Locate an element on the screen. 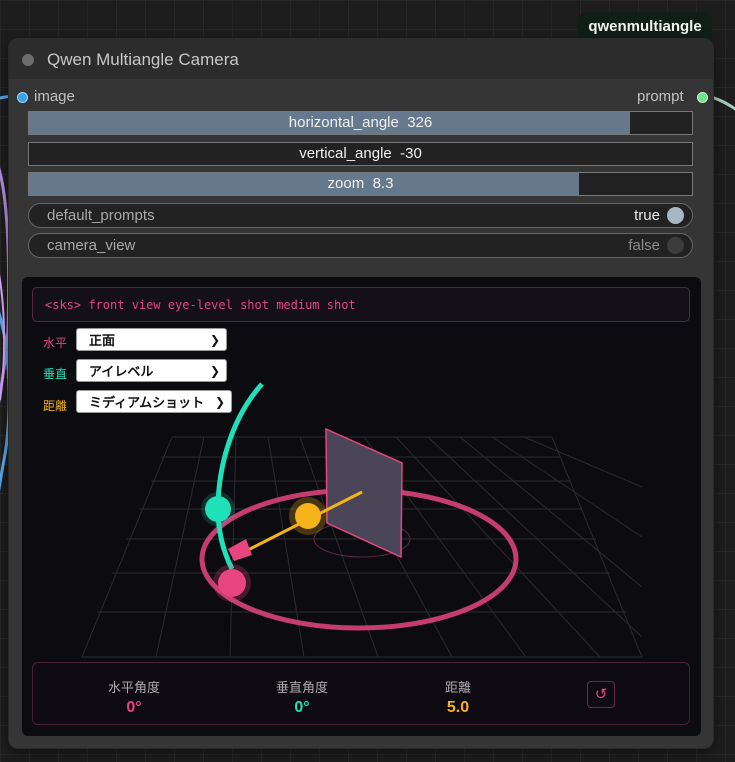 The image size is (735, 762). distance-shot-select: ミディアムショット ❯ is located at coordinates (154, 401).